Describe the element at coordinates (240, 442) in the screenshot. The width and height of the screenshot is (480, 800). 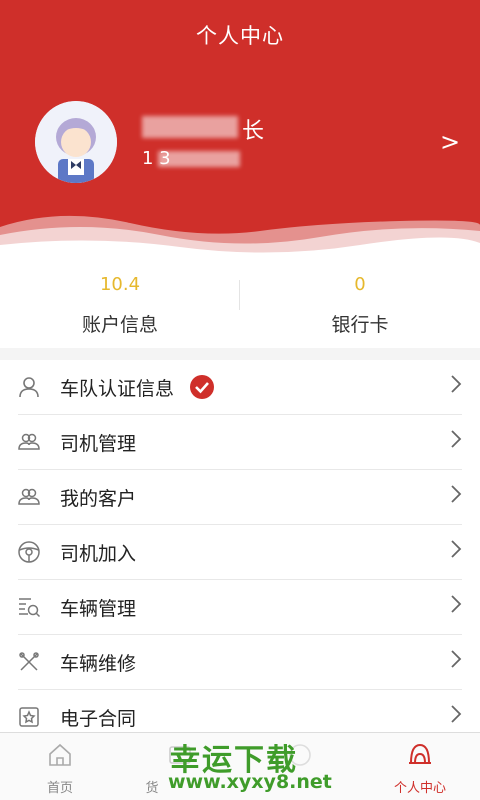
I see `menu-item-driver-management: 司机管理` at that location.